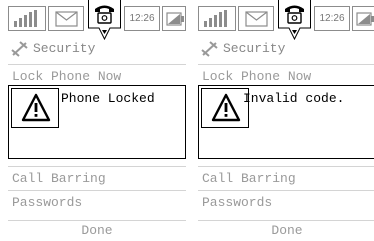 This screenshot has height=241, width=374. I want to click on alert-dialog: Invalid code., so click(286, 122).